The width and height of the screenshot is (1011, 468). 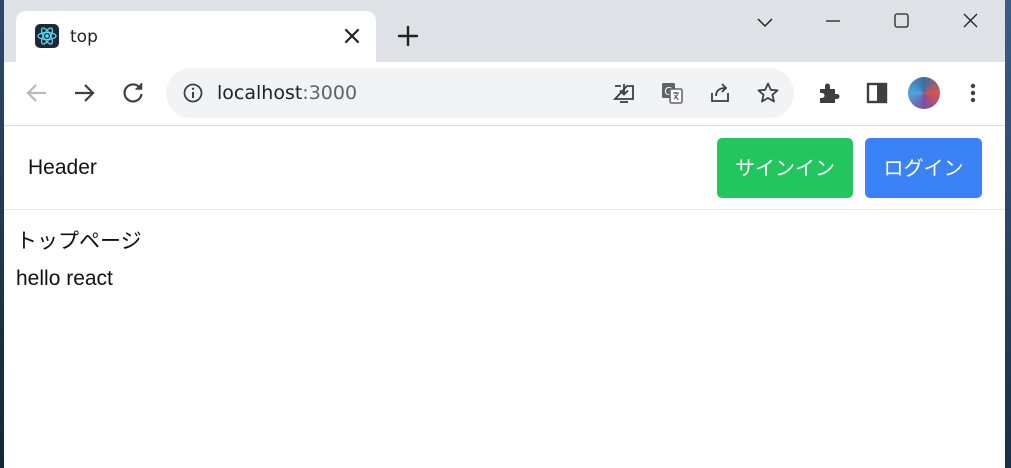 What do you see at coordinates (62, 167) in the screenshot?
I see `header-title: Header` at bounding box center [62, 167].